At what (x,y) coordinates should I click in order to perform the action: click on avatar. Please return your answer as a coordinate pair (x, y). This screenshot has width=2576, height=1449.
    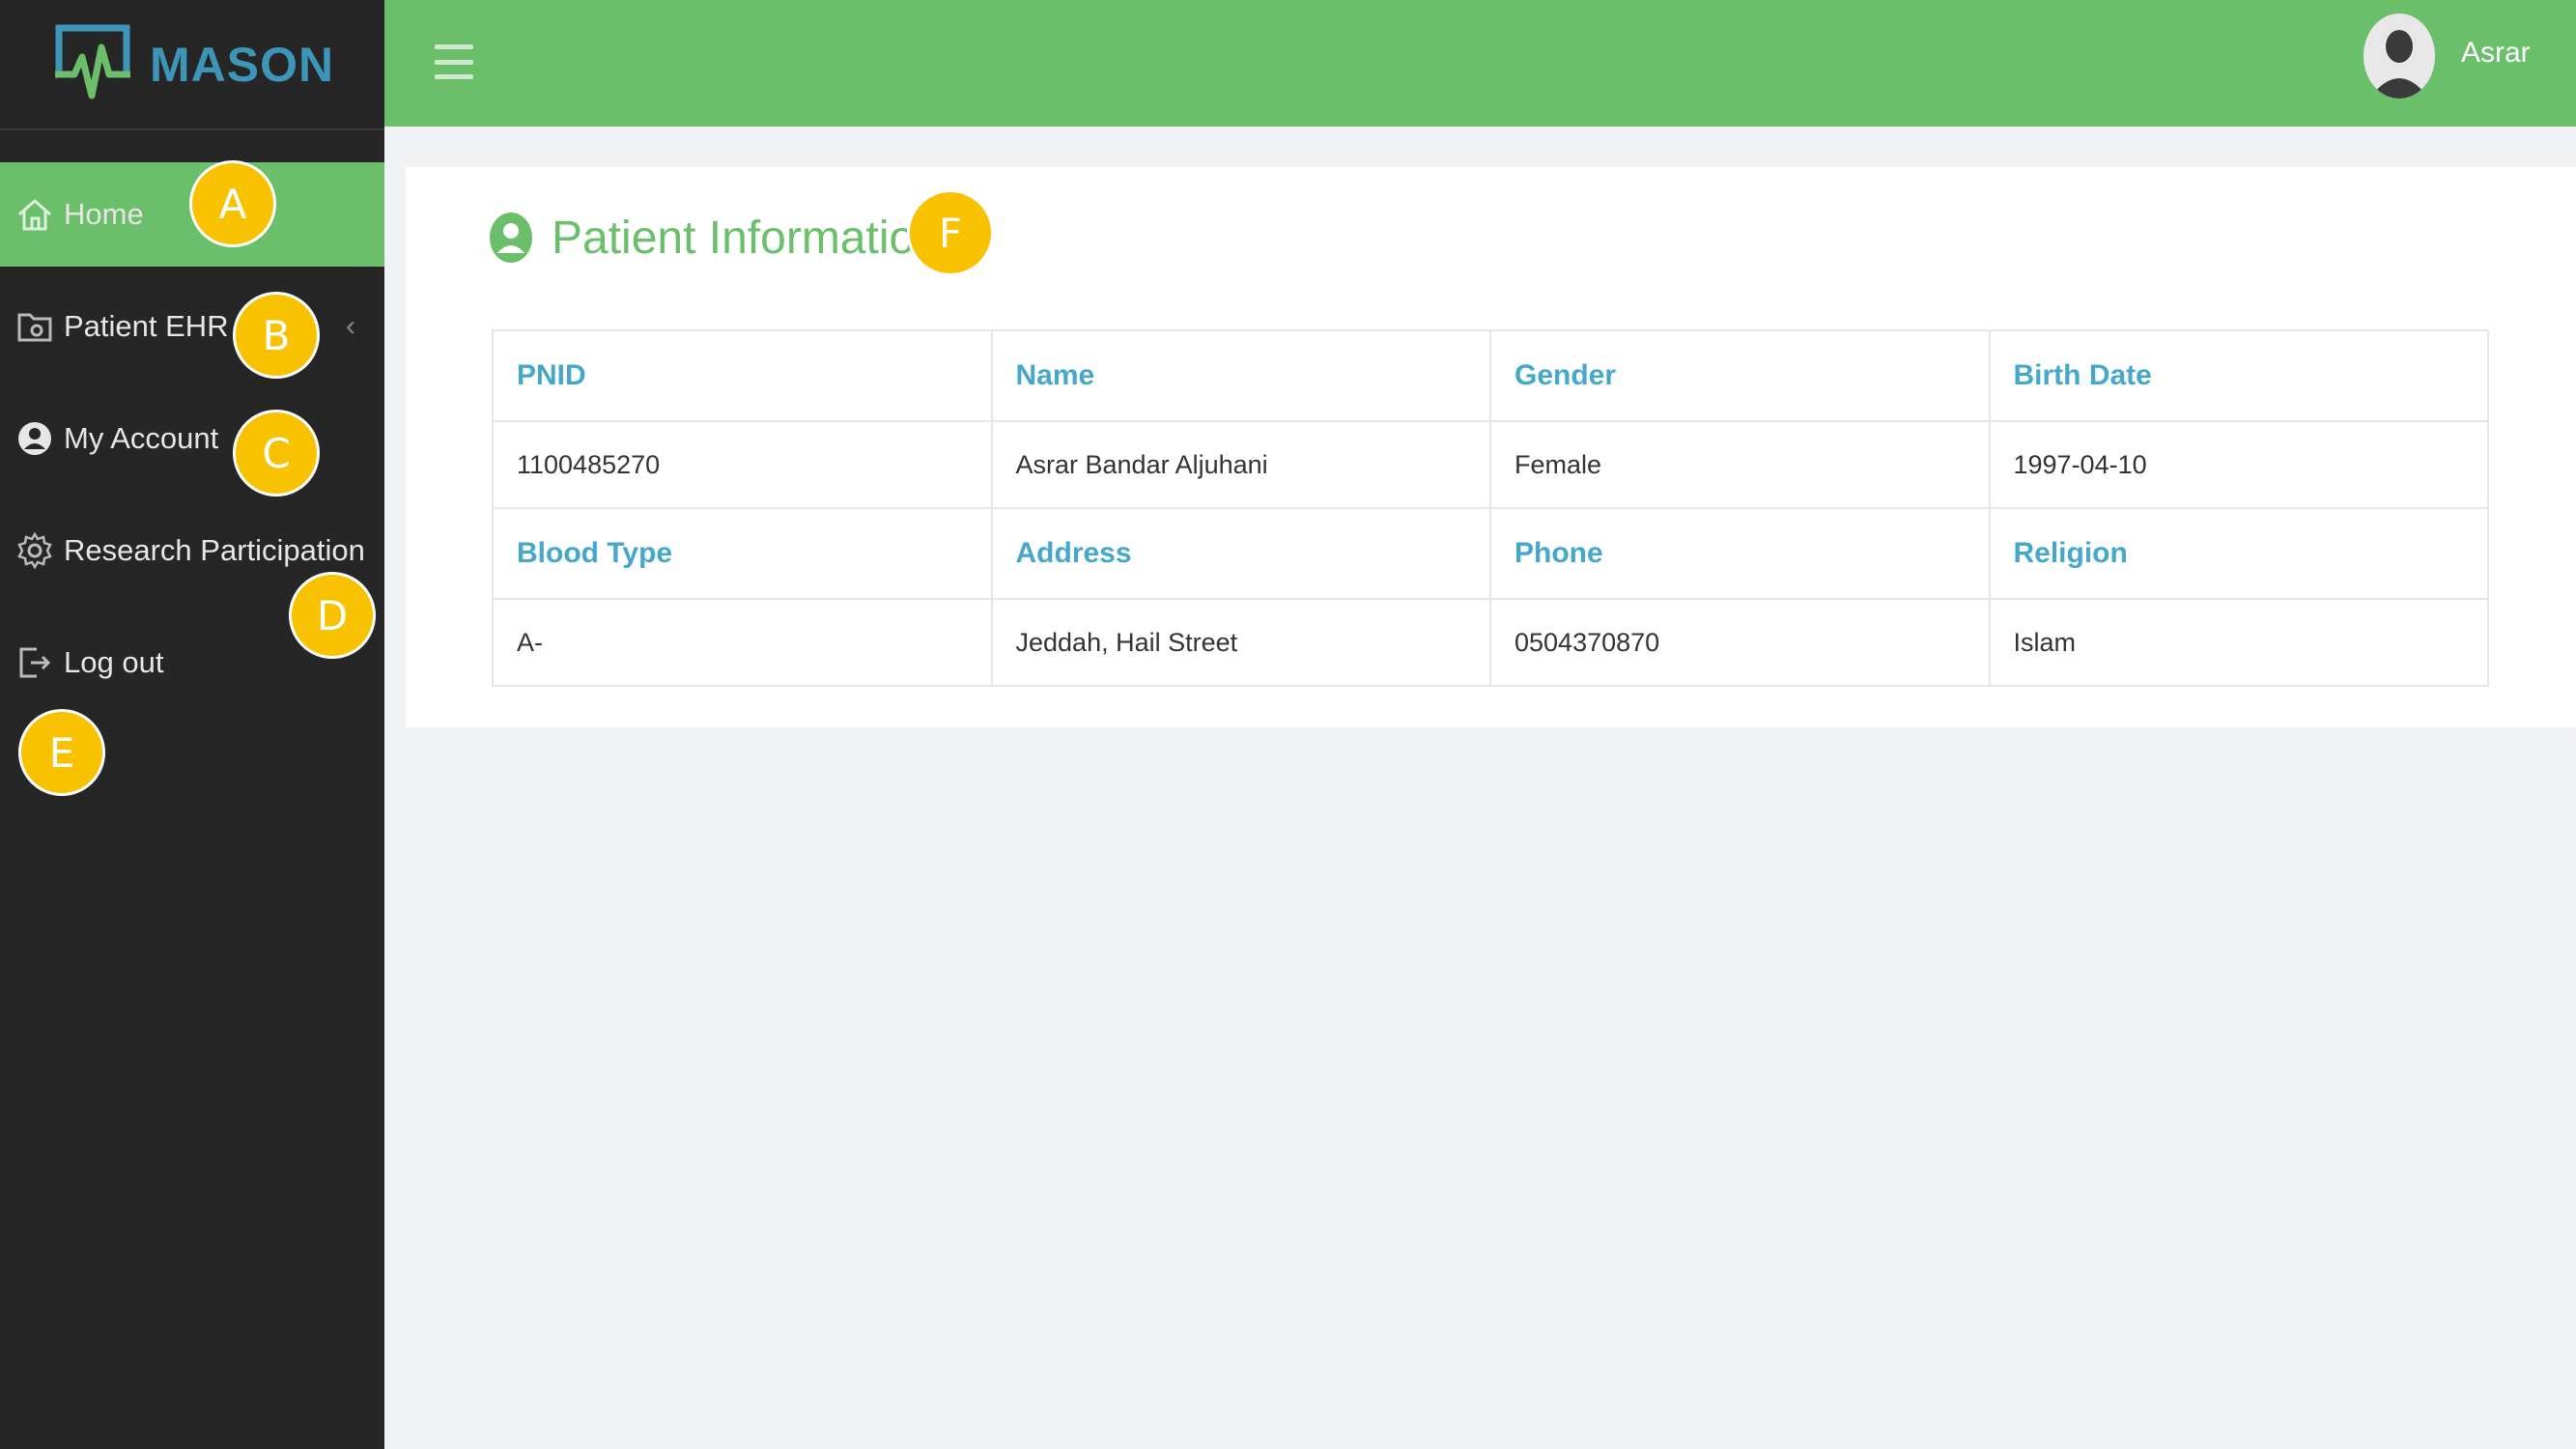
    Looking at the image, I should click on (2399, 56).